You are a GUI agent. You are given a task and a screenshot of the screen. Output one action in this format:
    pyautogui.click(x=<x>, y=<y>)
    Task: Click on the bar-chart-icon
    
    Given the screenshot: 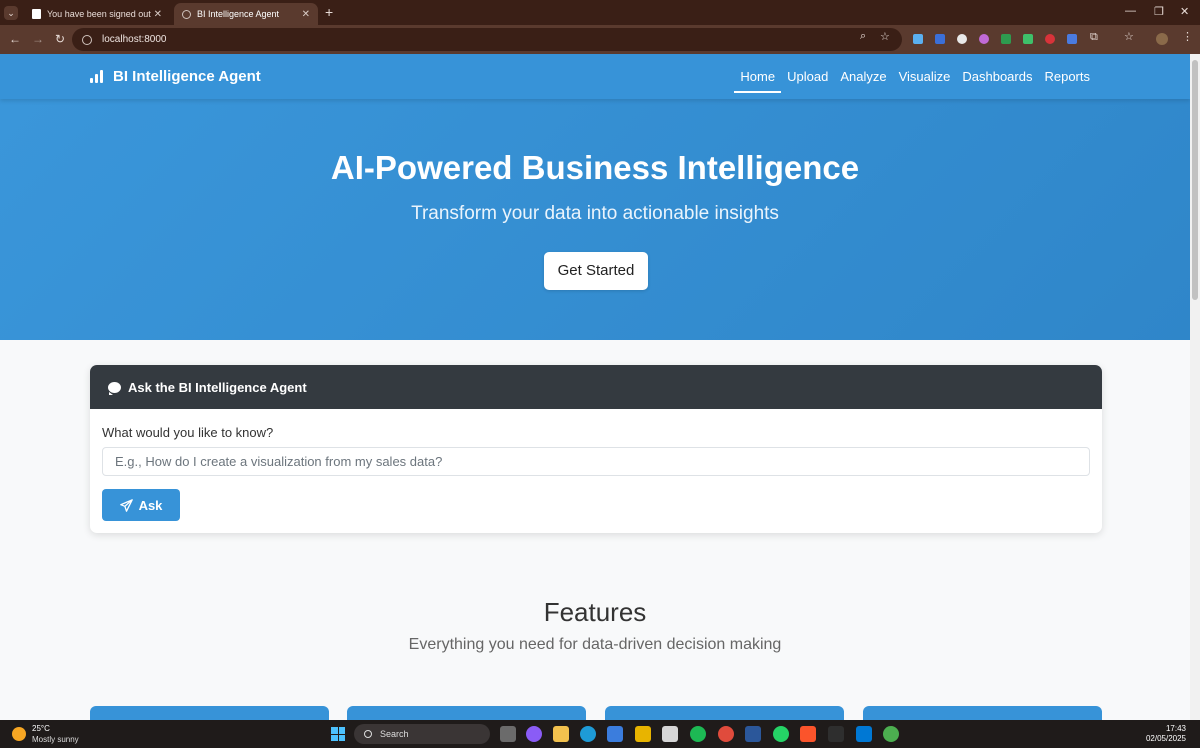 What is the action you would take?
    pyautogui.click(x=96, y=76)
    